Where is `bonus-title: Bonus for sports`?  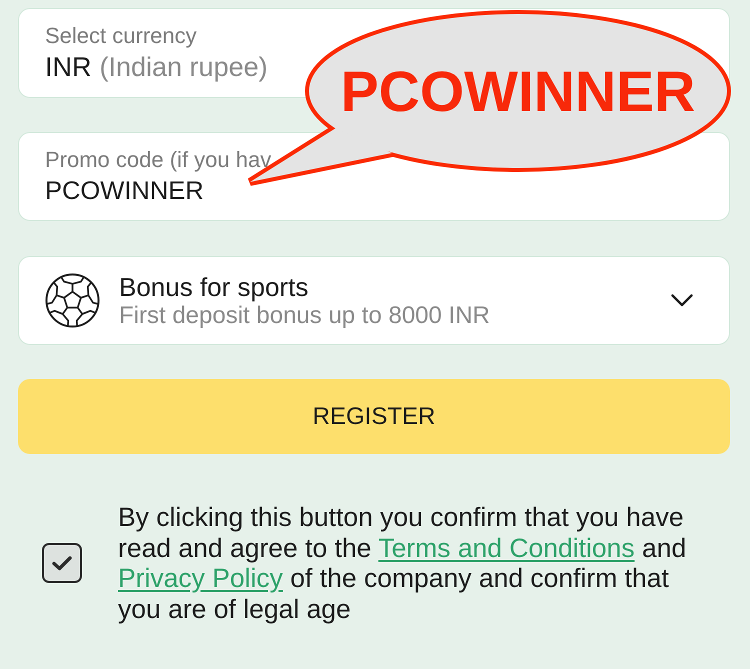
bonus-title: Bonus for sports is located at coordinates (213, 287).